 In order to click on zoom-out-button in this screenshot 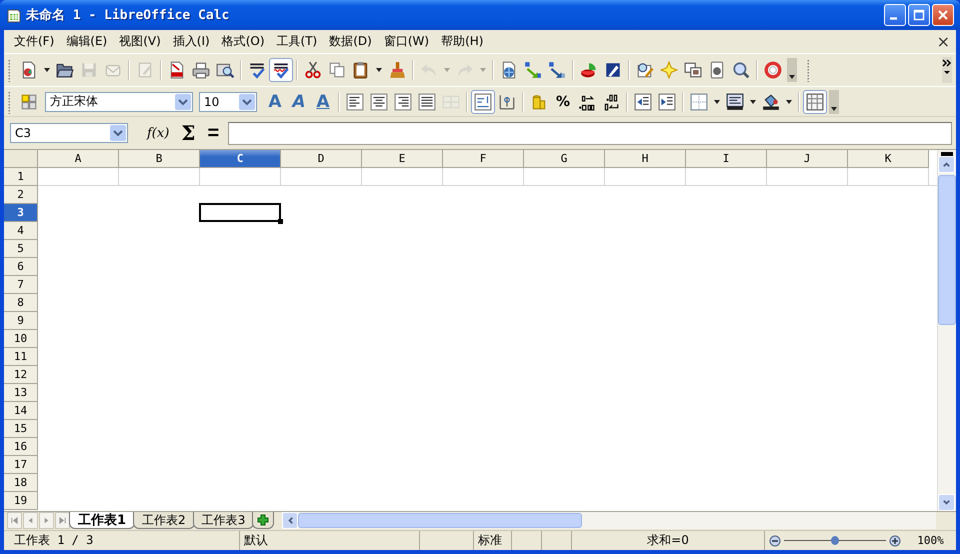, I will do `click(775, 540)`.